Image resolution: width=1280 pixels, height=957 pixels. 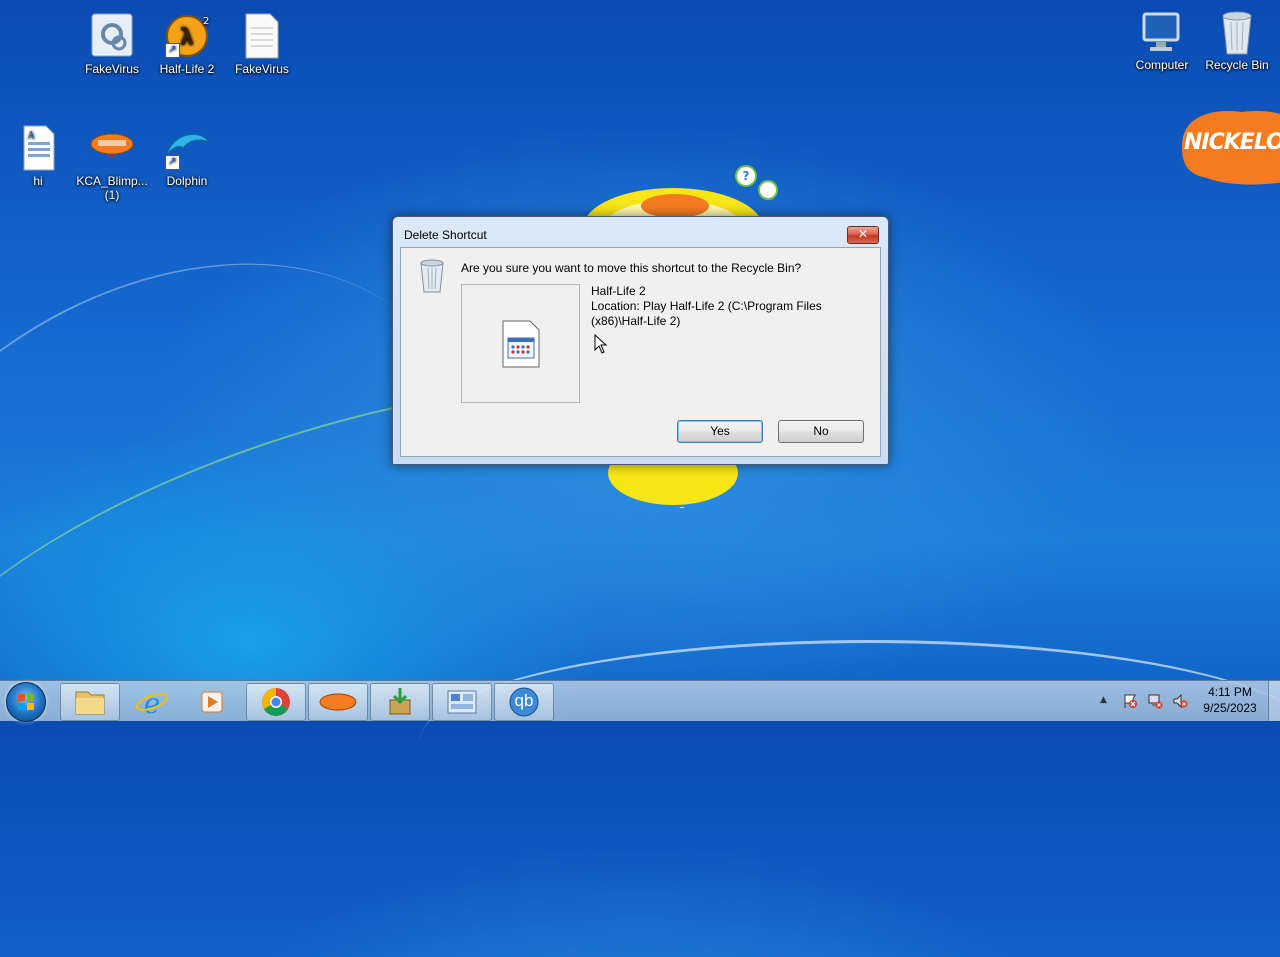 I want to click on show-desktop-button, so click(x=1274, y=701).